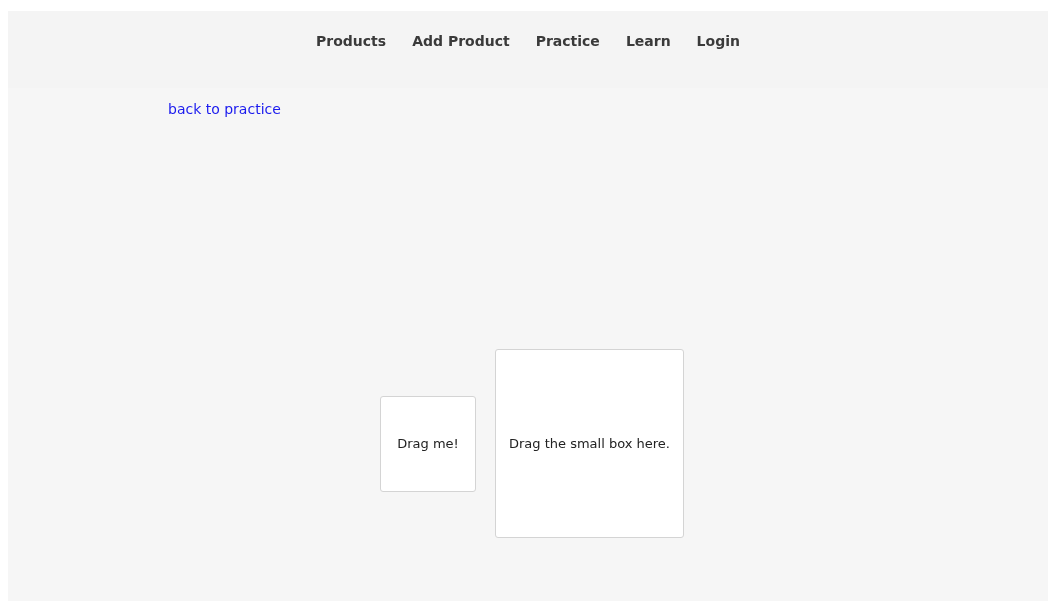  Describe the element at coordinates (428, 443) in the screenshot. I see `draggable-box: Drag me!` at that location.